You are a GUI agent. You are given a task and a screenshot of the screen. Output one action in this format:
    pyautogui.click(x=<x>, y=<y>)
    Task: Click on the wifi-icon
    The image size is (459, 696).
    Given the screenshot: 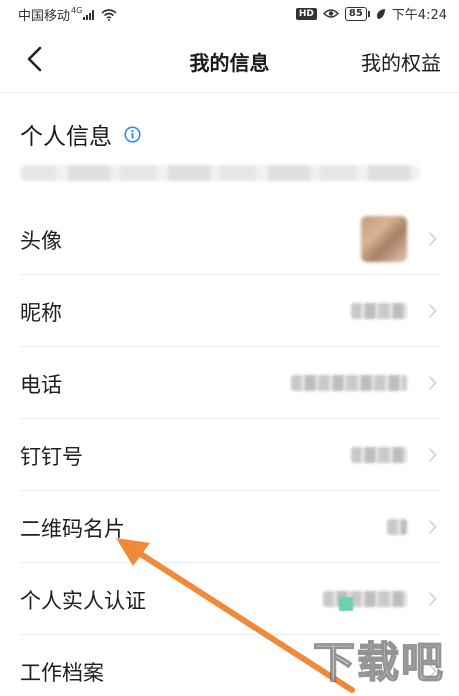 What is the action you would take?
    pyautogui.click(x=109, y=14)
    